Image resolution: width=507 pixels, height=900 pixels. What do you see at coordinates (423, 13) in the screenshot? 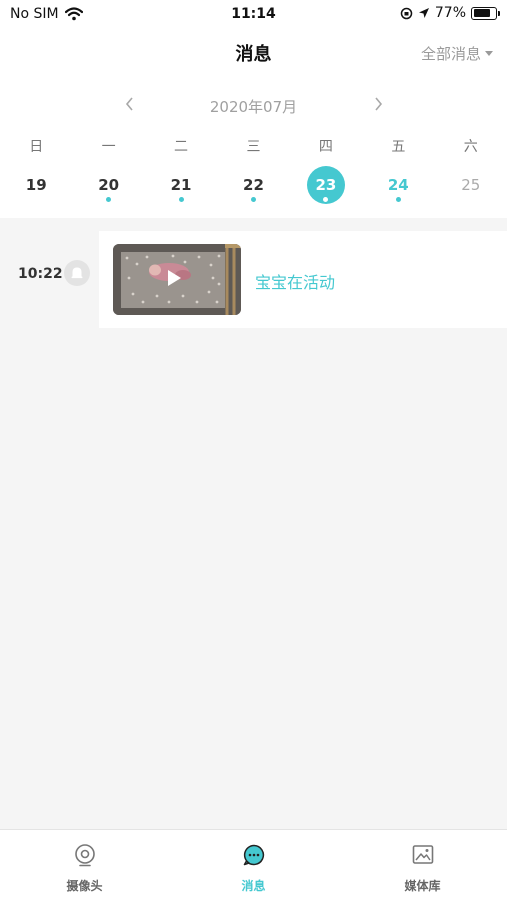
I see `location-icon` at bounding box center [423, 13].